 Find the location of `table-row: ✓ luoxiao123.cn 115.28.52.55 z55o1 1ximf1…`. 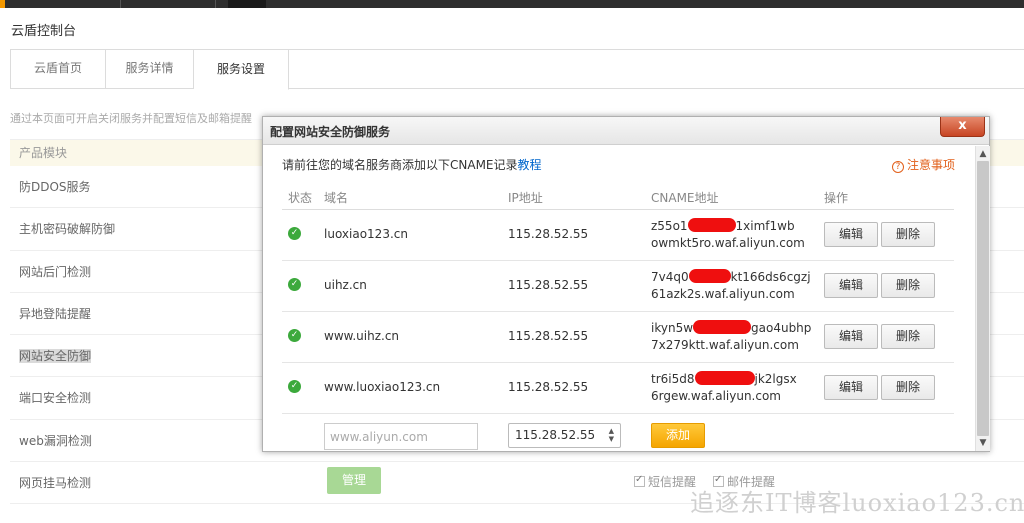

table-row: ✓ luoxiao123.cn 115.28.52.55 z55o1 1ximf1… is located at coordinates (618, 235).